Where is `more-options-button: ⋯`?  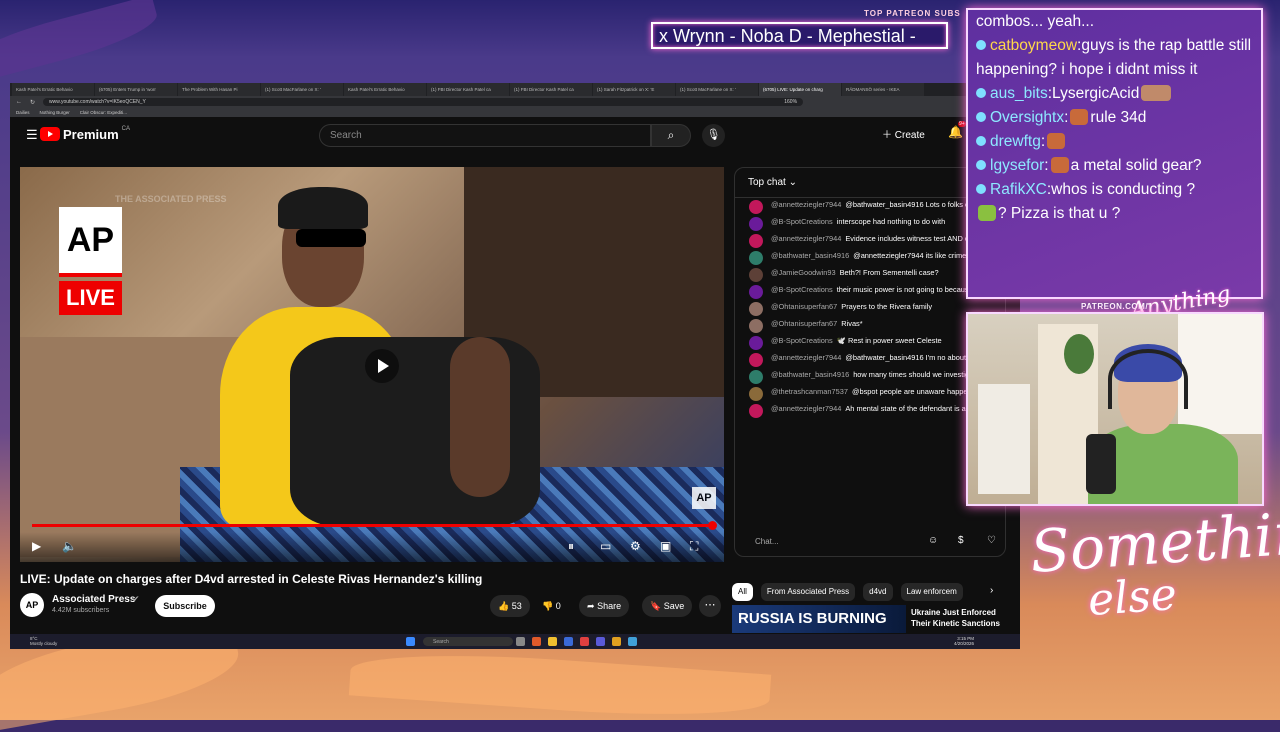 more-options-button: ⋯ is located at coordinates (710, 606).